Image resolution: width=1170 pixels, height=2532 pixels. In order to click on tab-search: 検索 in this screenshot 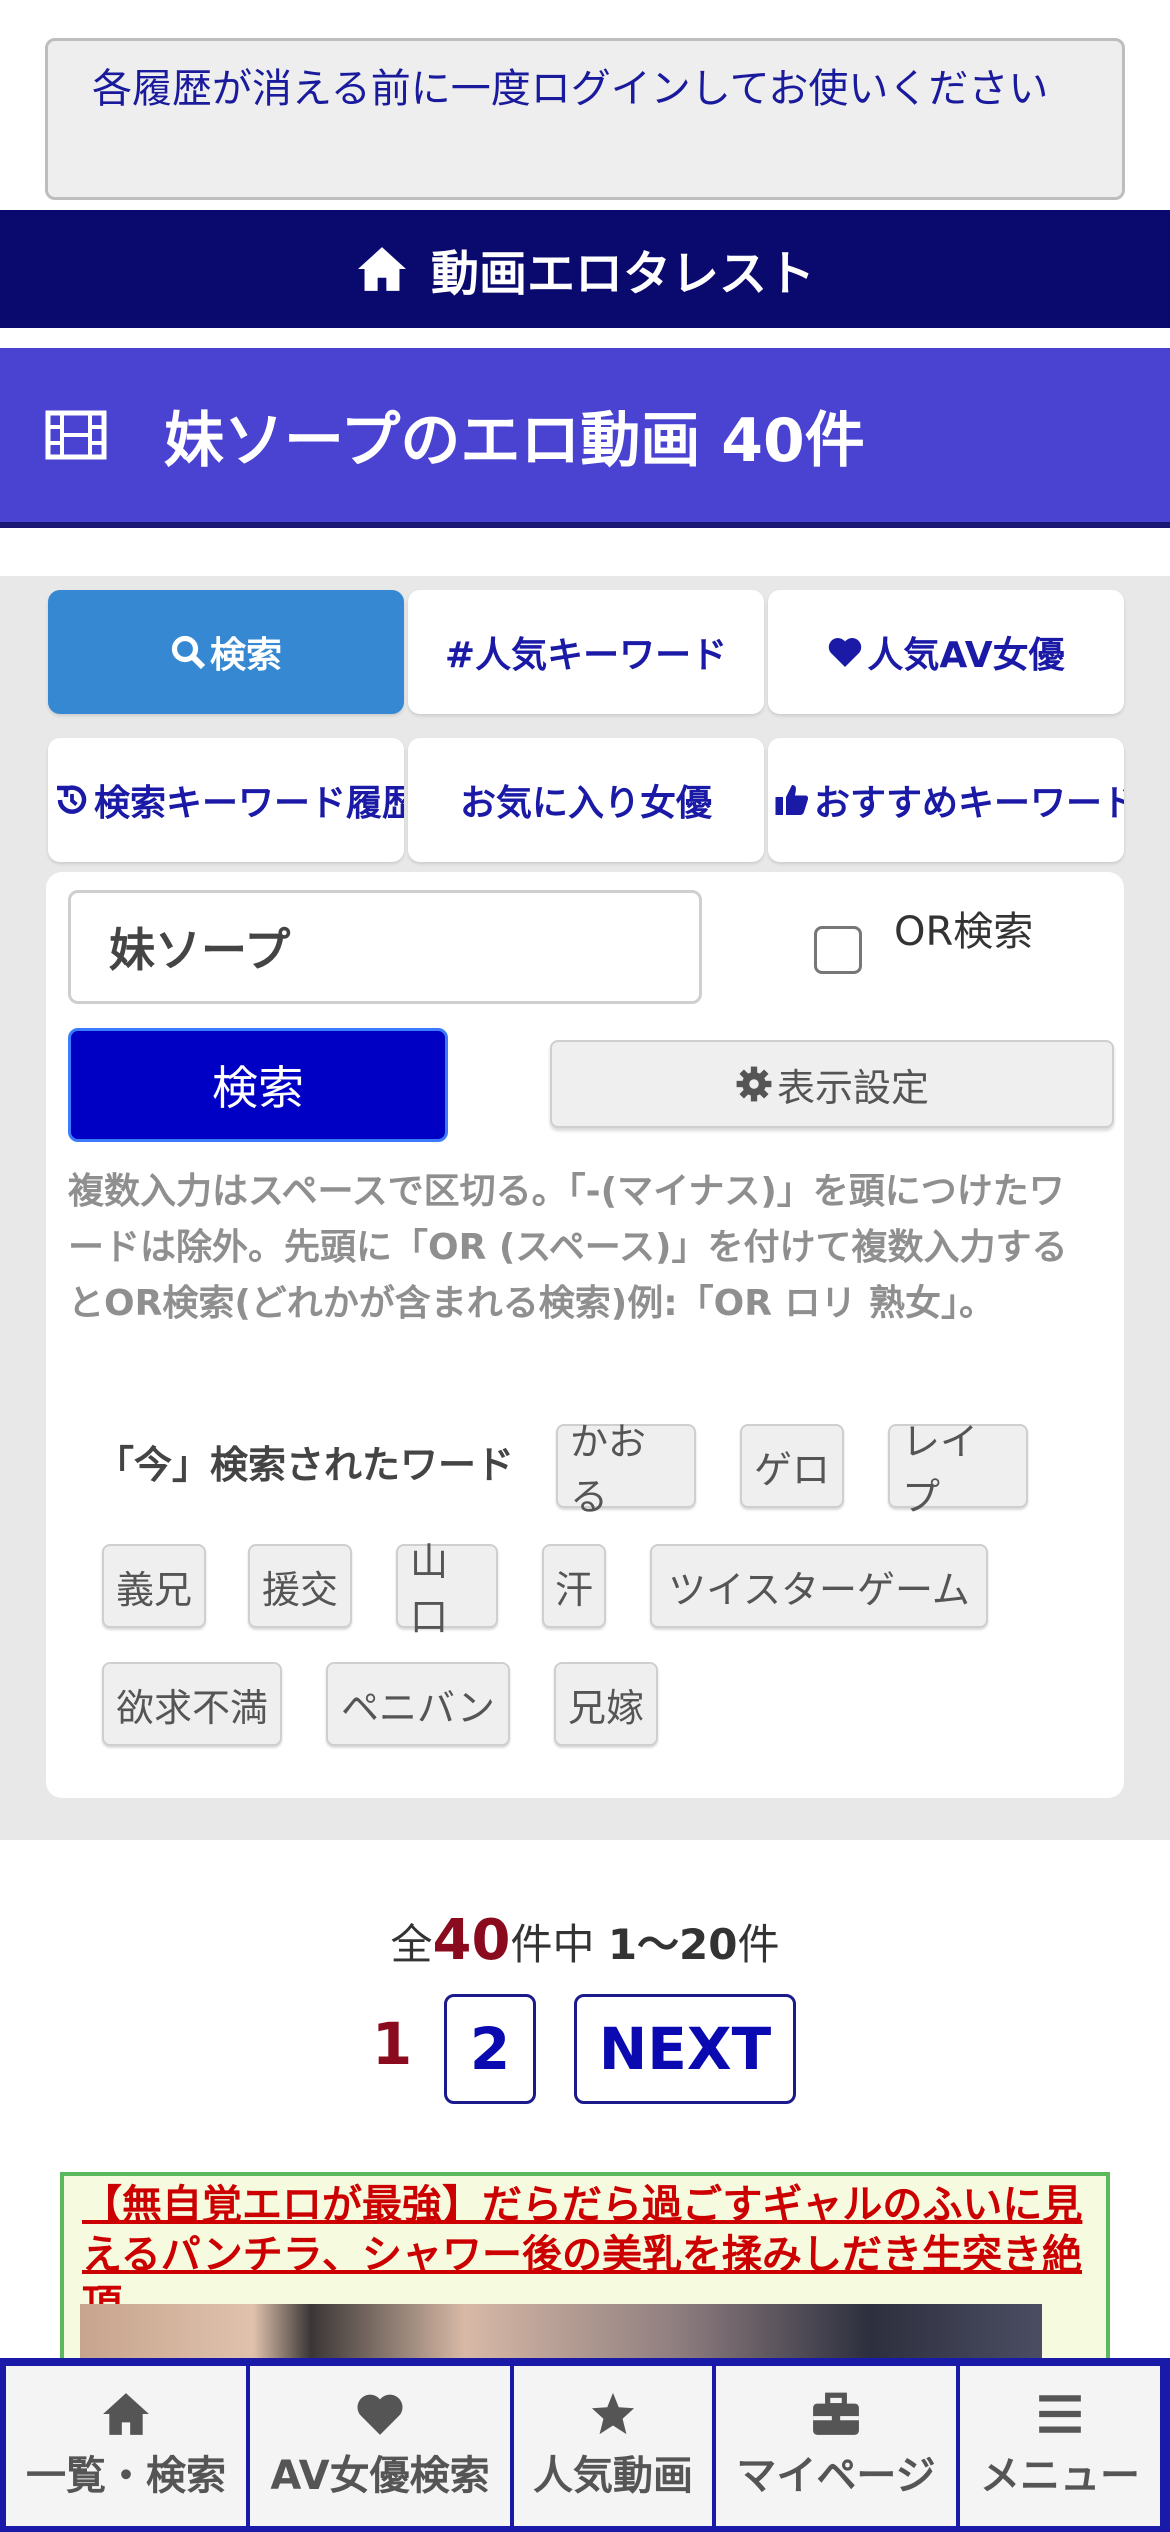, I will do `click(226, 652)`.